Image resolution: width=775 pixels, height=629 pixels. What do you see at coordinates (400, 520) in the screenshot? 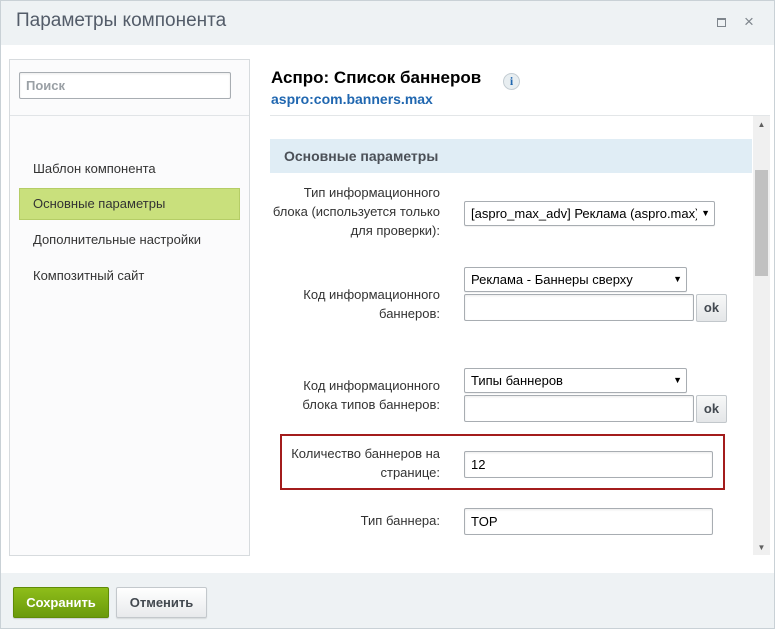
I see `banner-type-label: Тип баннера:` at bounding box center [400, 520].